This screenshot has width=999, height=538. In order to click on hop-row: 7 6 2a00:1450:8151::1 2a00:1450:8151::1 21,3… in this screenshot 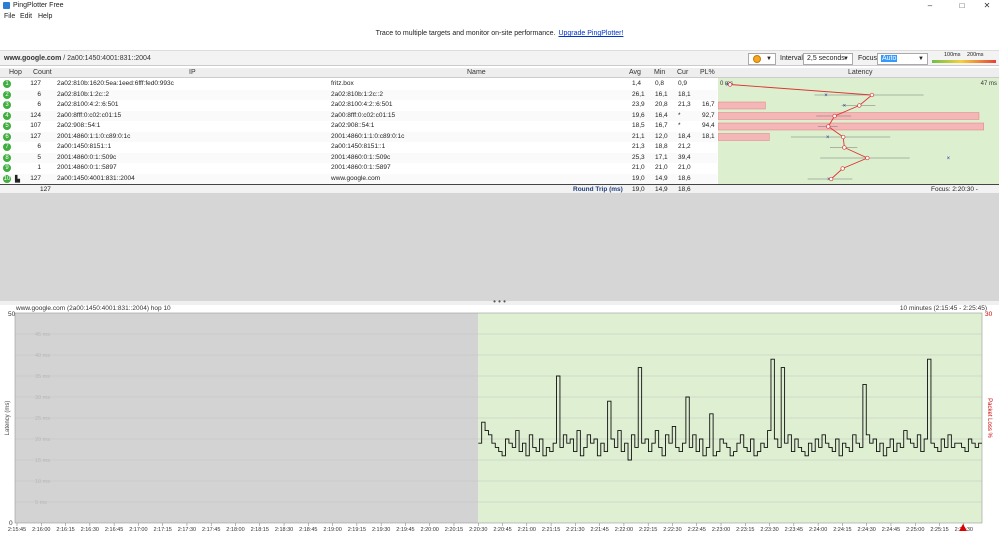, I will do `click(358, 147)`.